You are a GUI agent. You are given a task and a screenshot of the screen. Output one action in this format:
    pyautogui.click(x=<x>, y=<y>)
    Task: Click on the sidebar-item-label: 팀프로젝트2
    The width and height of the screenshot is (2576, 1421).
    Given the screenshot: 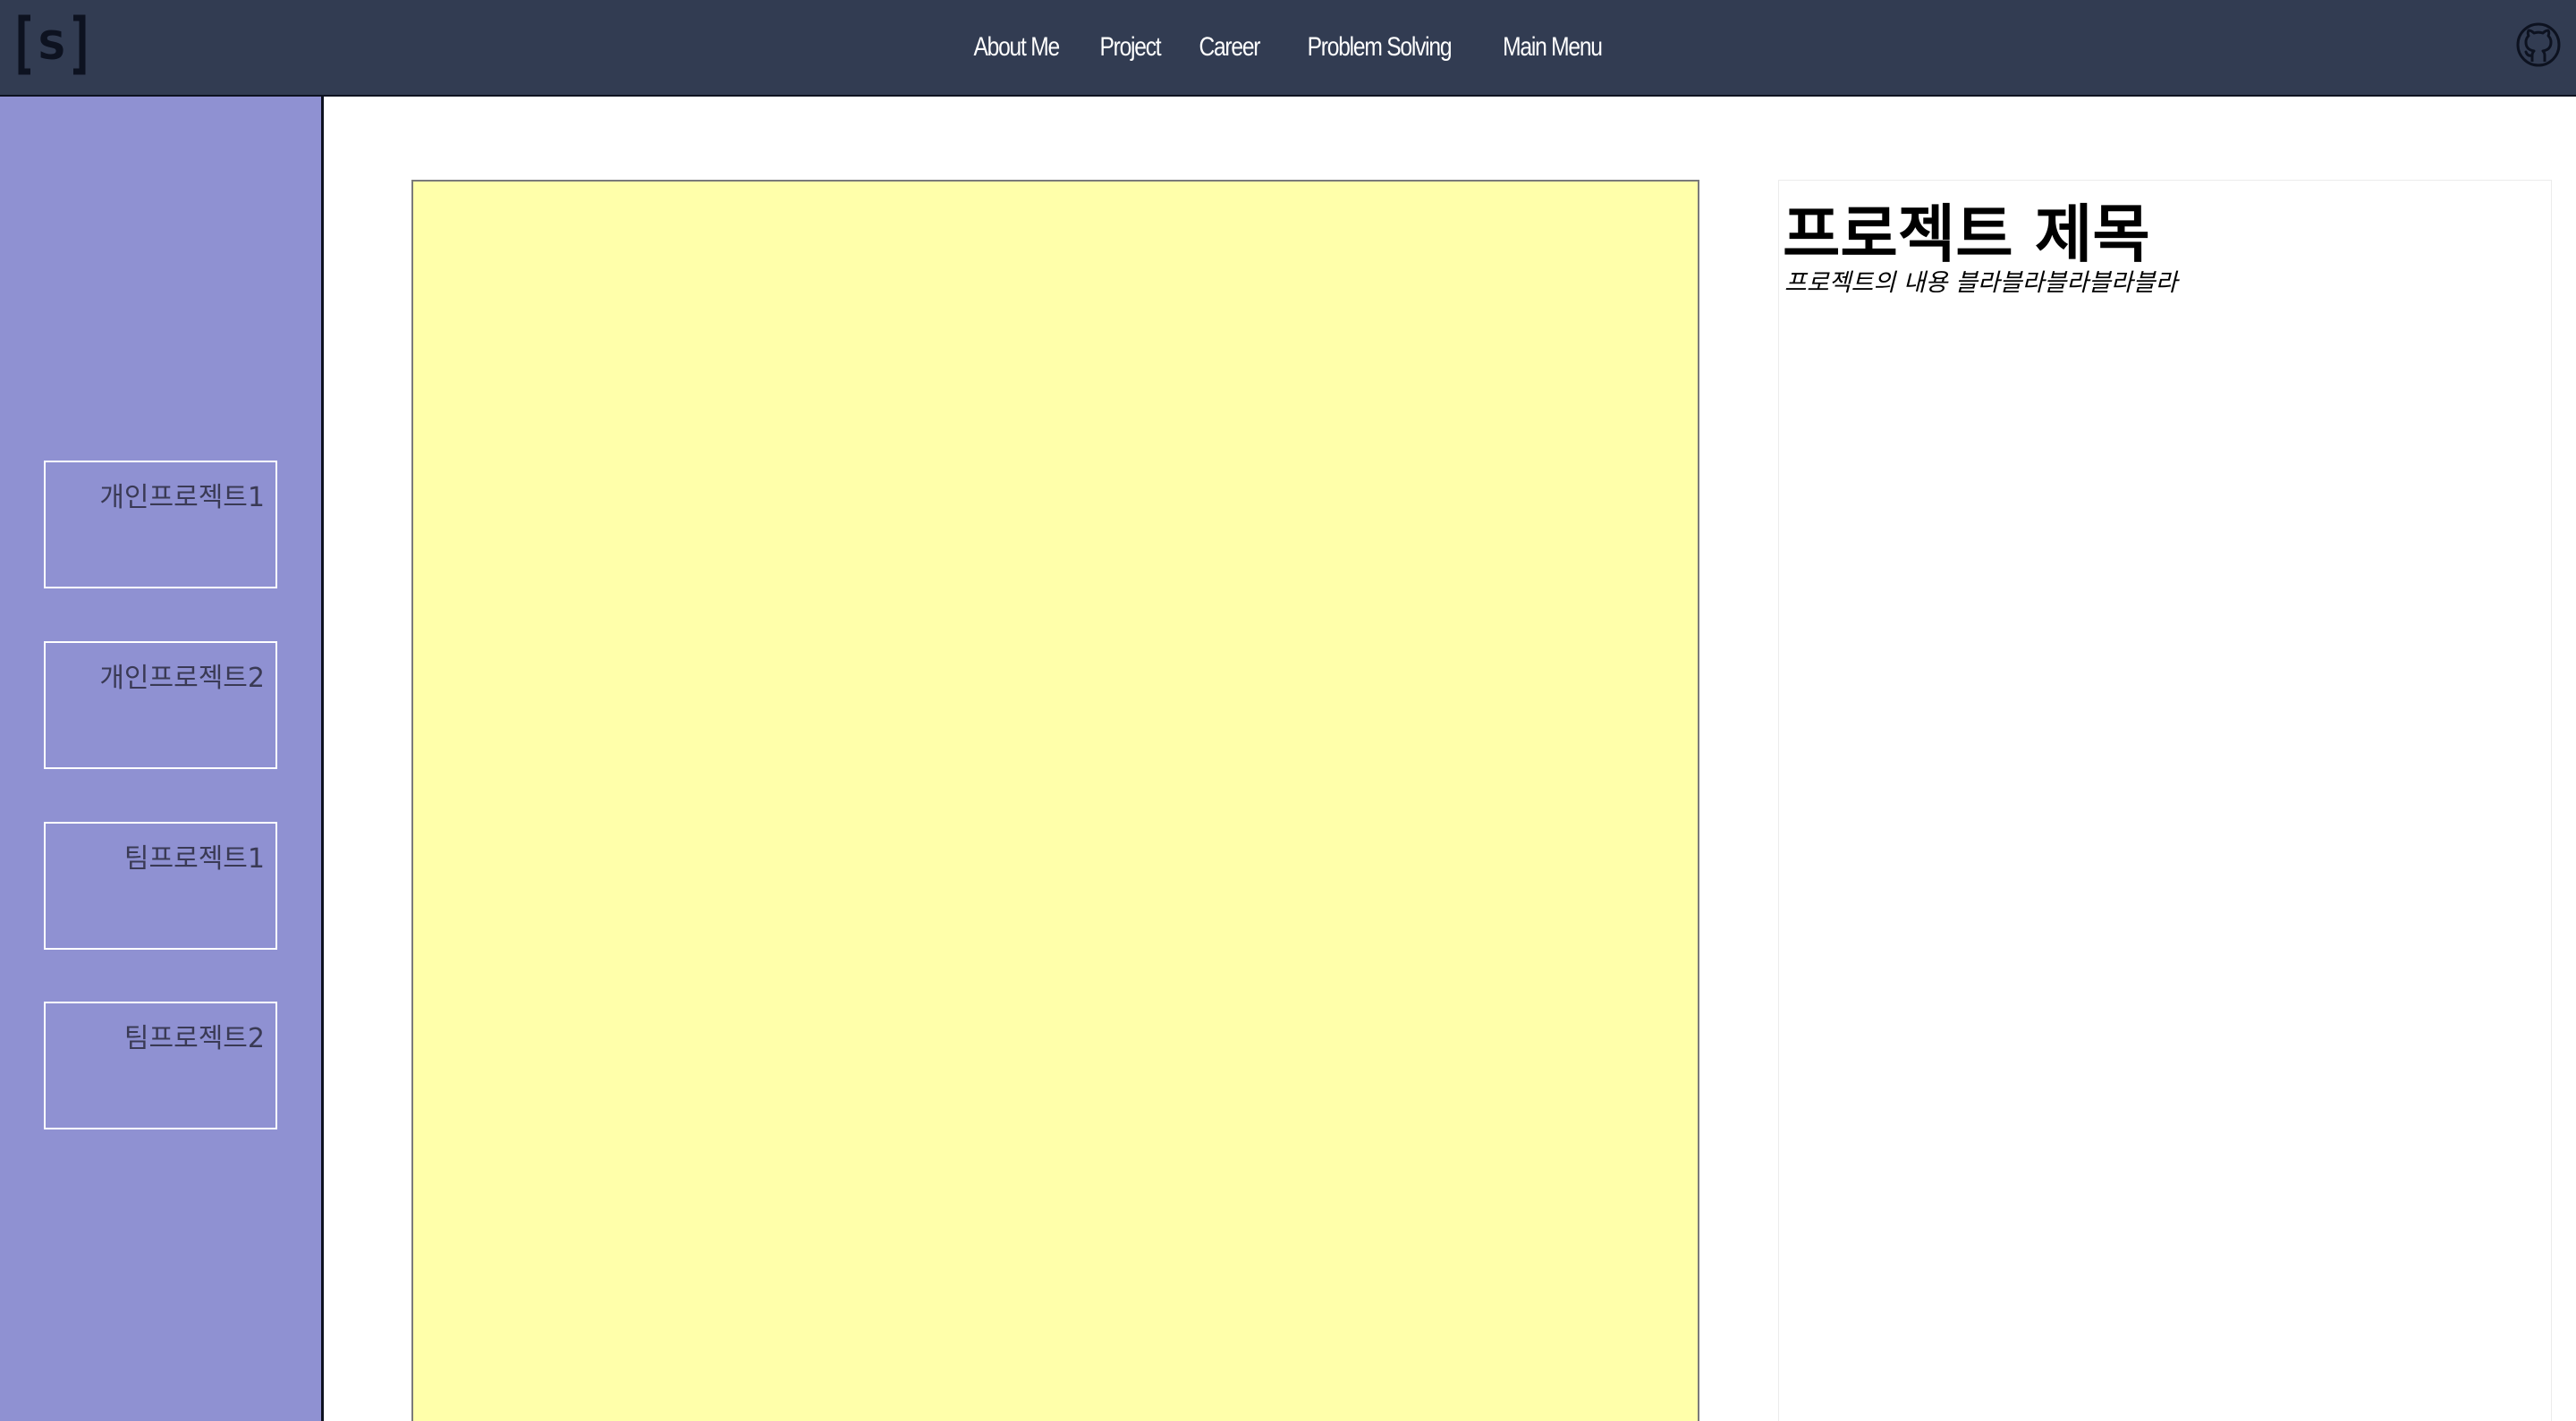 What is the action you would take?
    pyautogui.click(x=194, y=1038)
    